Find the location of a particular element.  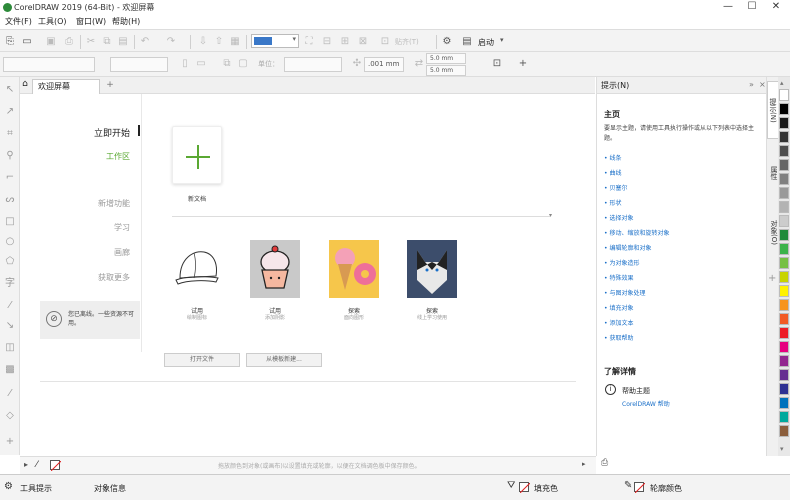

nudge-distance-field: .001 mm is located at coordinates (384, 64).